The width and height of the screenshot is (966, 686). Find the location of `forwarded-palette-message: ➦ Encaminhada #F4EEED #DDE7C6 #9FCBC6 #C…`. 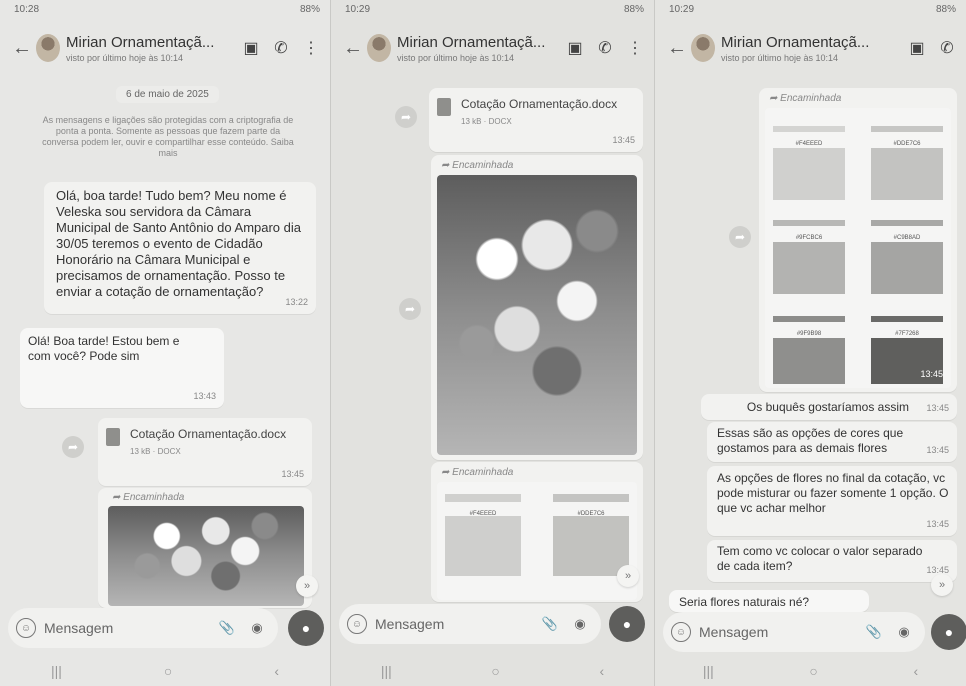

forwarded-palette-message: ➦ Encaminhada #F4EEED #DDE7C6 #9FCBC6 #C… is located at coordinates (858, 240).